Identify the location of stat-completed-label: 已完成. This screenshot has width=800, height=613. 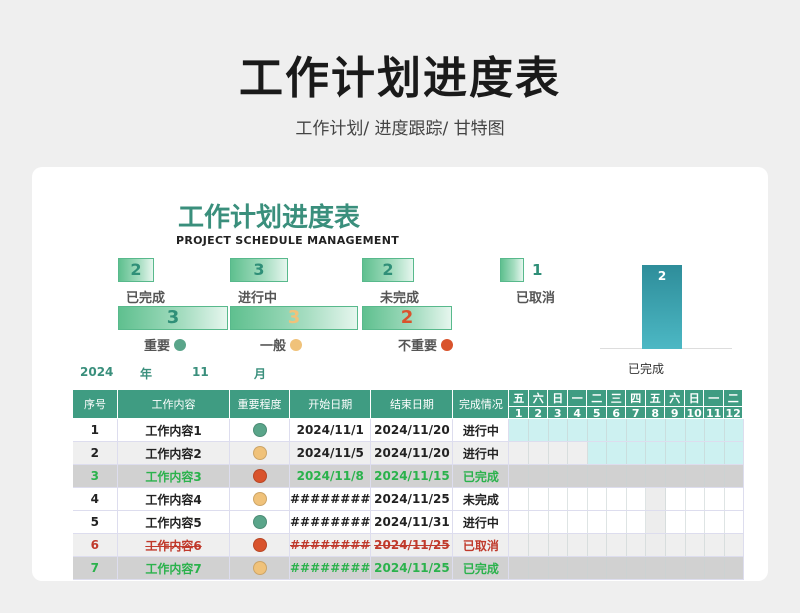
(146, 298).